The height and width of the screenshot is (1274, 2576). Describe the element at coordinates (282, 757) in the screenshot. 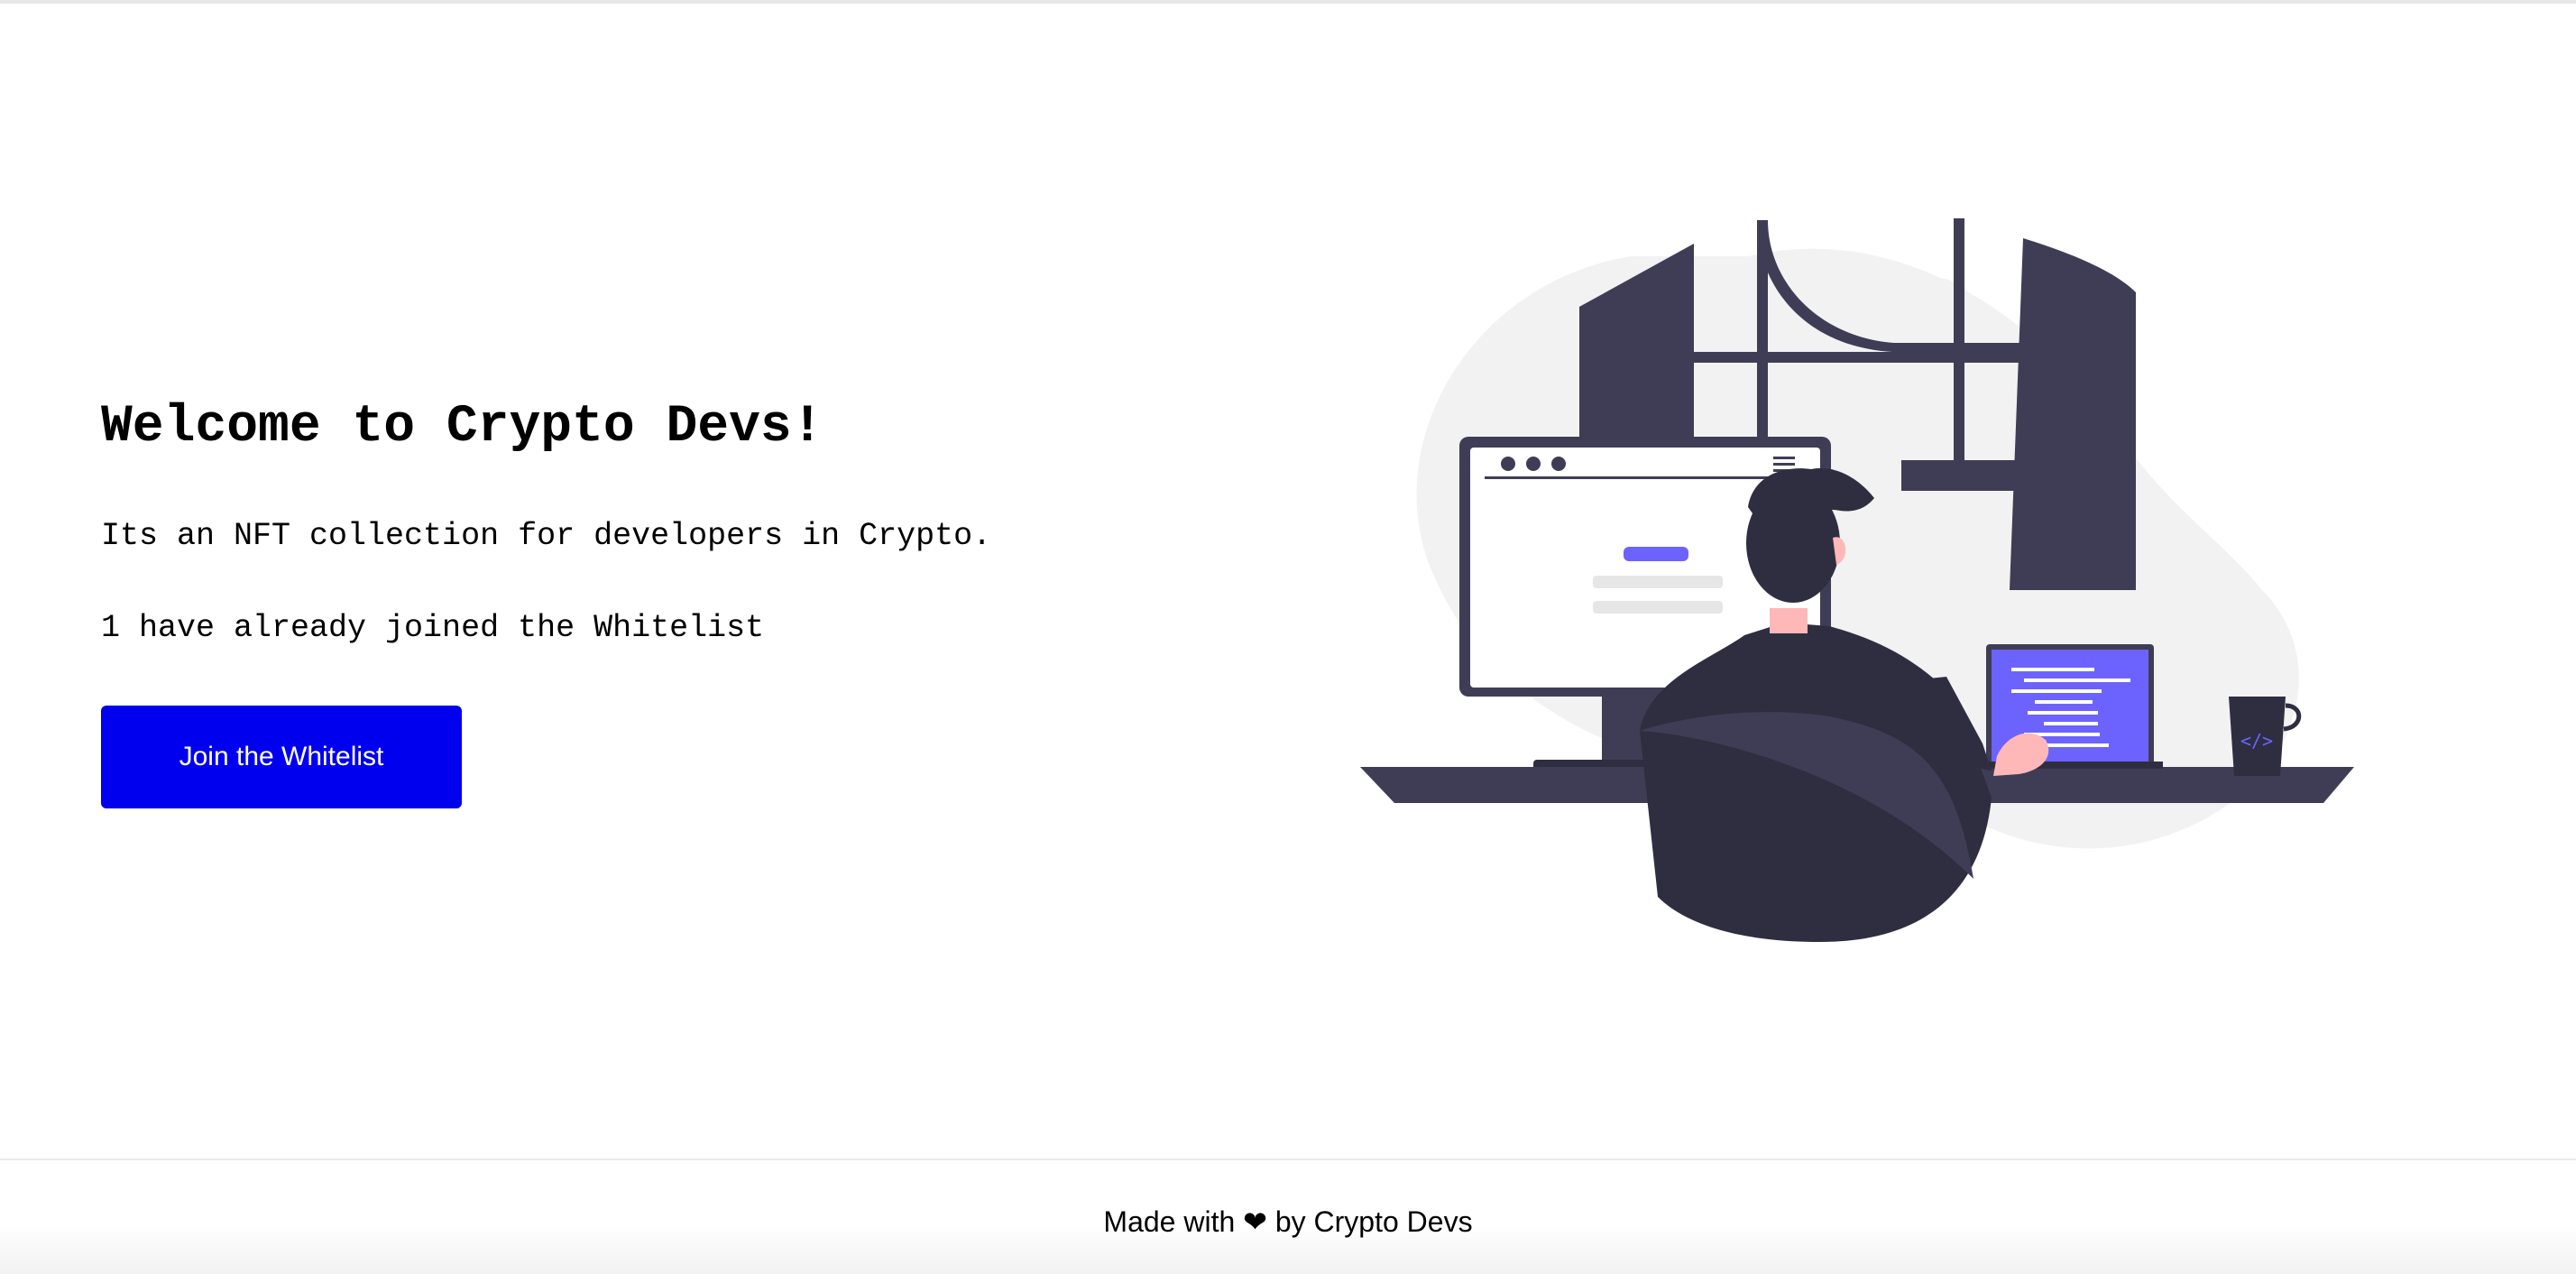

I see `join-whitelist-button: Join the Whitelist` at that location.